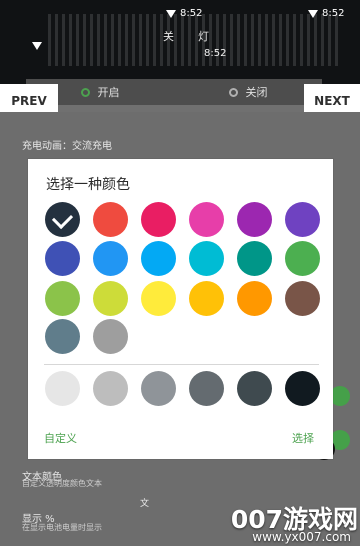 The width and height of the screenshot is (360, 546). What do you see at coordinates (88, 185) in the screenshot?
I see `dialog-title: 选择一种颜色` at bounding box center [88, 185].